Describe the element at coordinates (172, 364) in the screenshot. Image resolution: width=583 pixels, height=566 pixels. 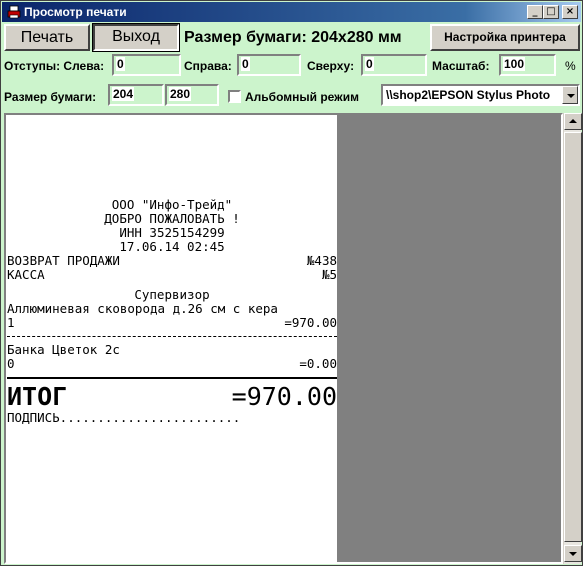
I see `receipt-item-row: 0 =0.00` at that location.